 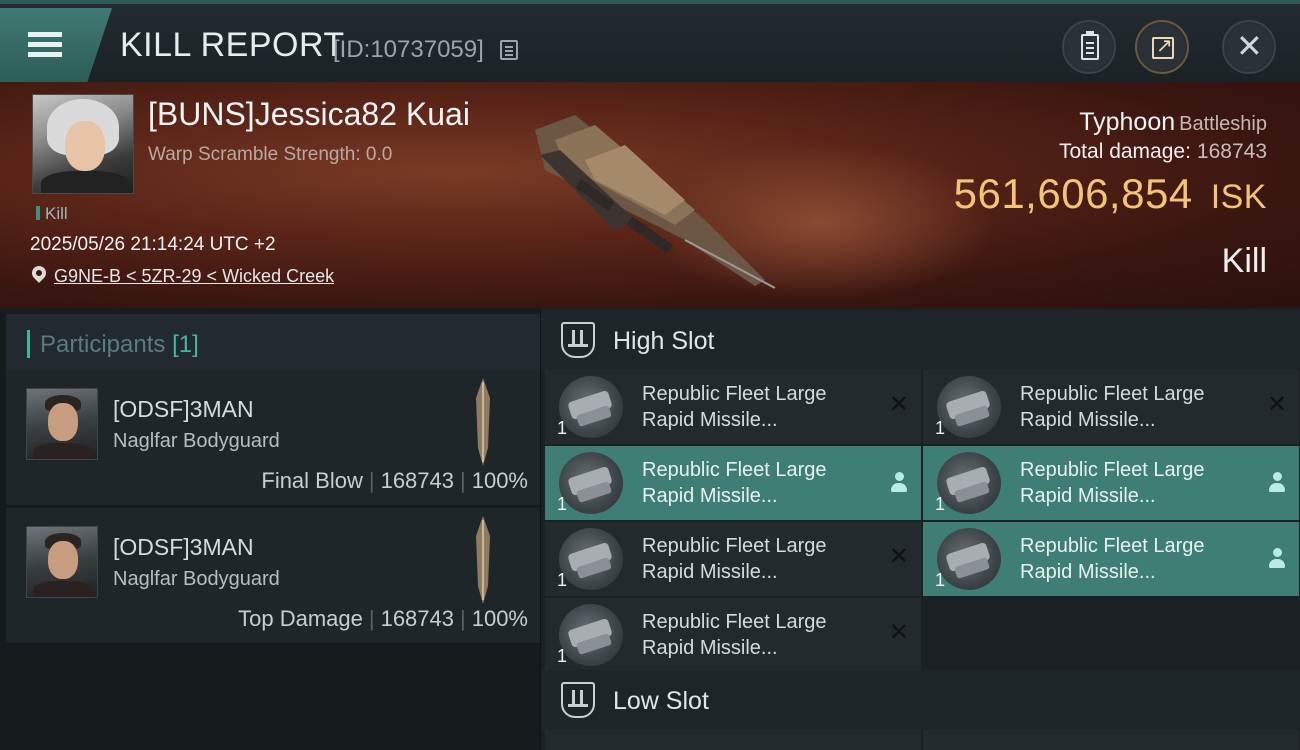 I want to click on low-slot-icon, so click(x=578, y=700).